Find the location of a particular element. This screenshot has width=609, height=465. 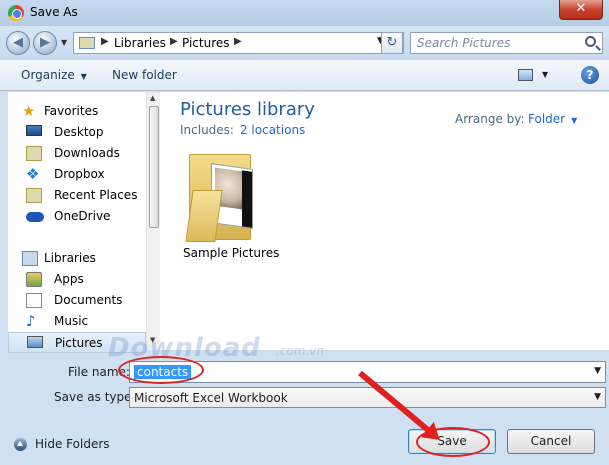

scrollbar-thumb is located at coordinates (154, 167).